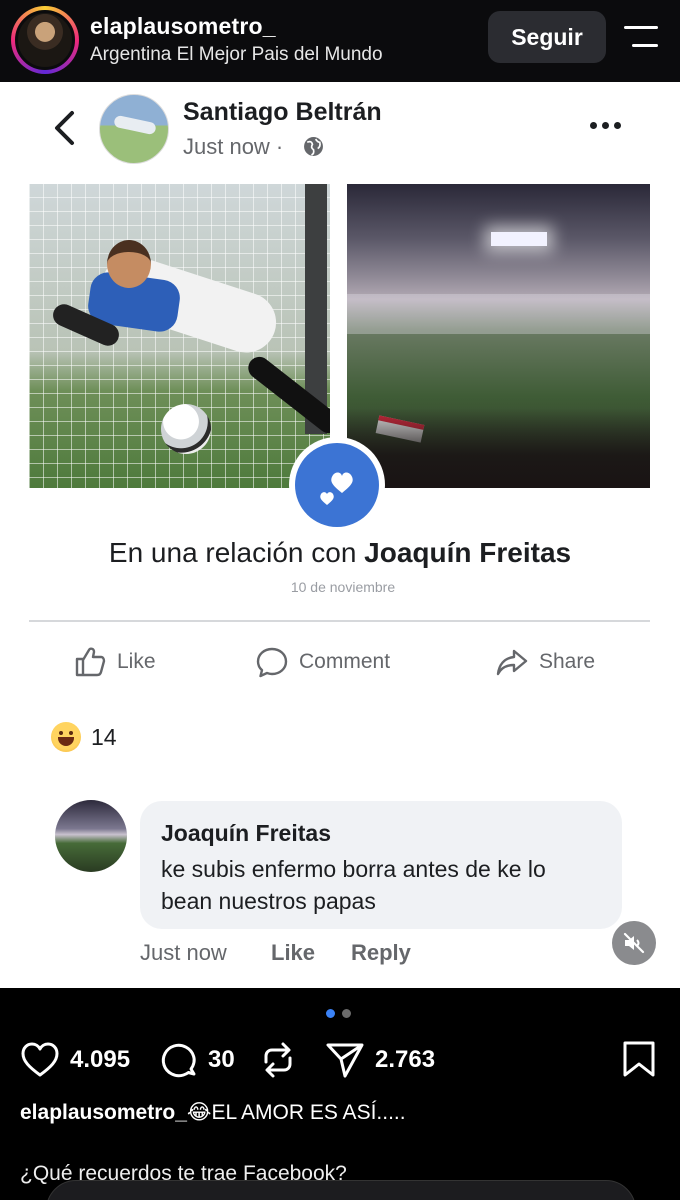 The image size is (680, 1200). Describe the element at coordinates (100, 1059) in the screenshot. I see `like-count: 4.095` at that location.